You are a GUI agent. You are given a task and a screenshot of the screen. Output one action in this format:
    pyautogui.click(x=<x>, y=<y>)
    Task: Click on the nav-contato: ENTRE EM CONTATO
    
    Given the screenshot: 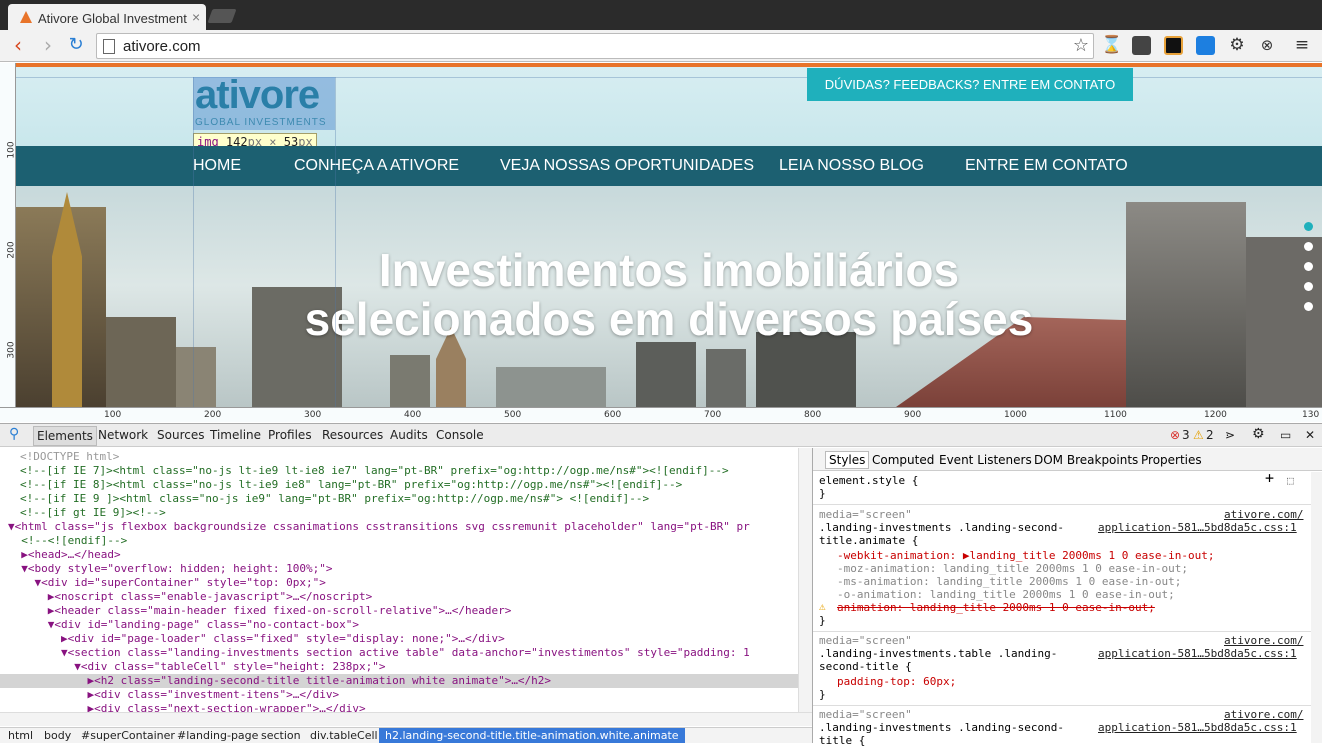 What is the action you would take?
    pyautogui.click(x=1046, y=166)
    